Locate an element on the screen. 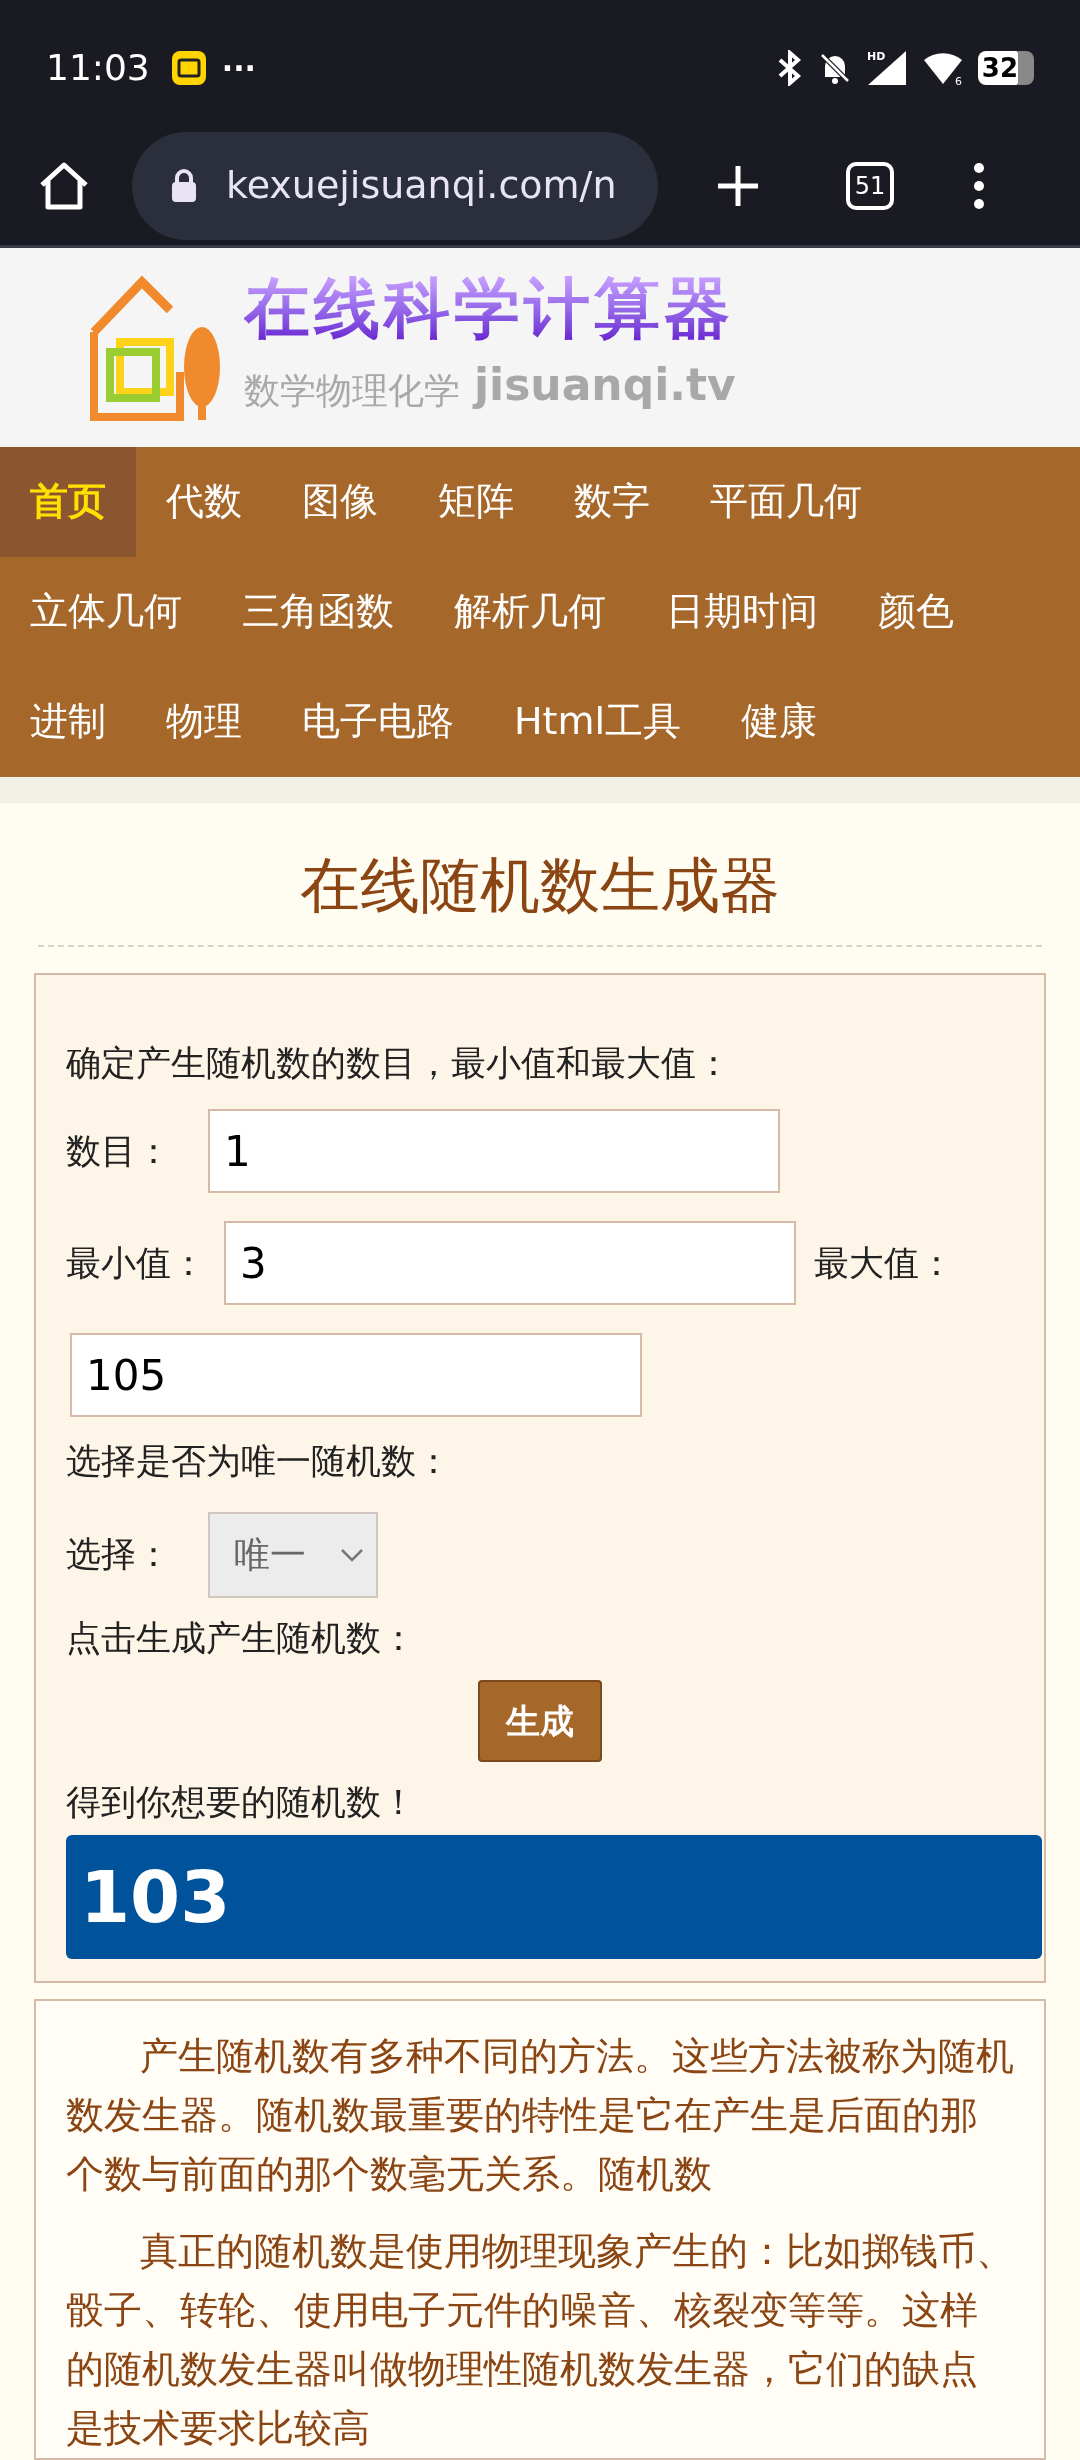 Image resolution: width=1080 pixels, height=2460 pixels. battery-indicator: 32 is located at coordinates (1006, 68).